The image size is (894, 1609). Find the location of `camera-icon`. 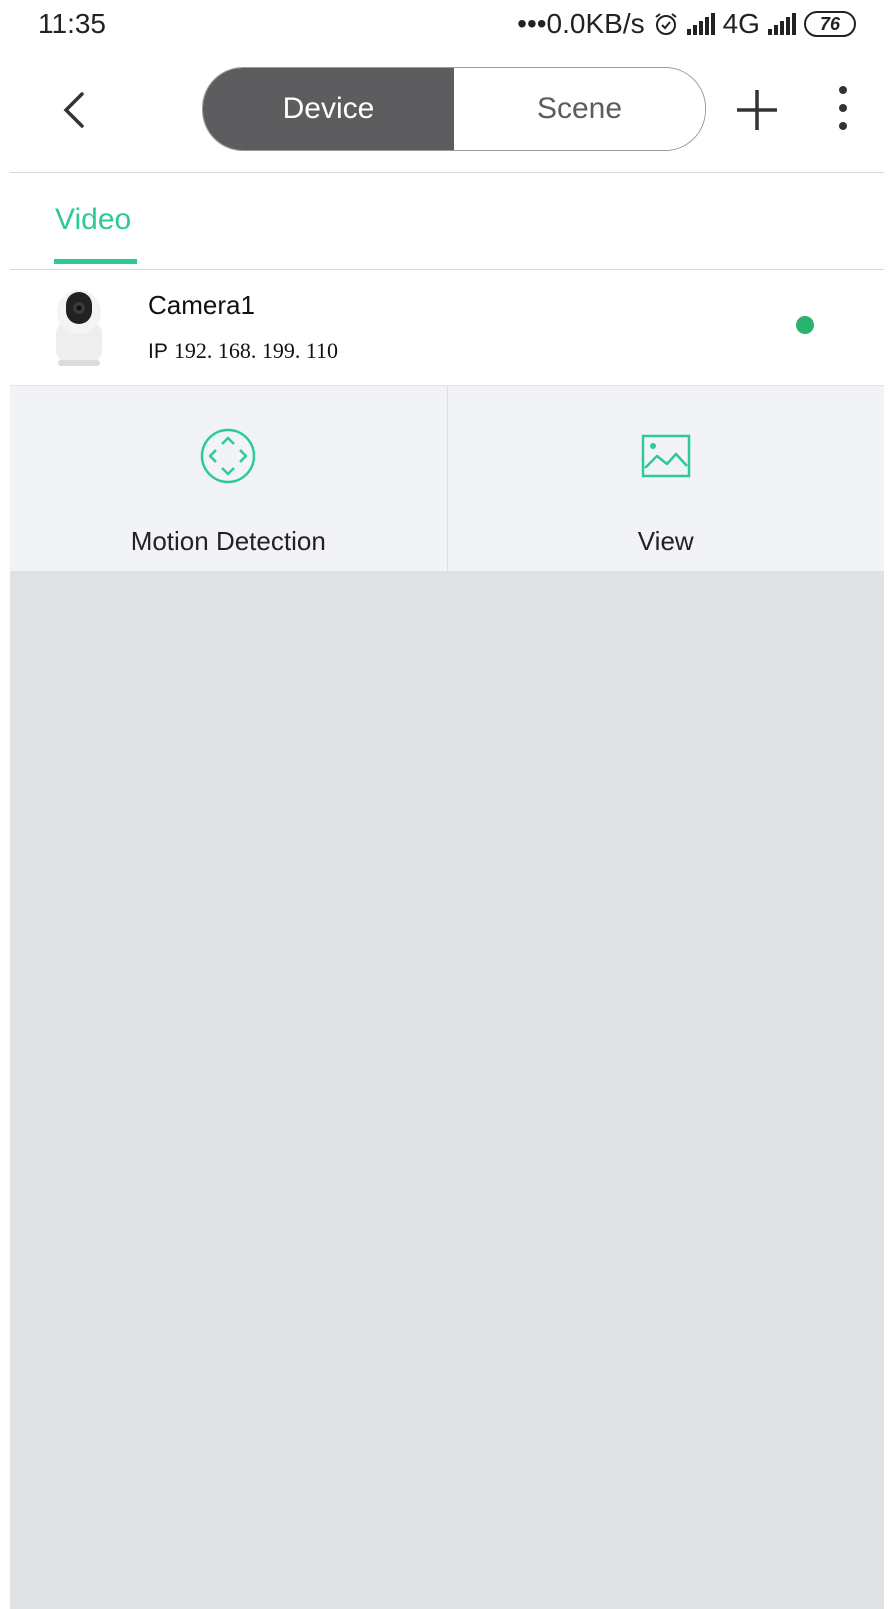

camera-icon is located at coordinates (79, 328).